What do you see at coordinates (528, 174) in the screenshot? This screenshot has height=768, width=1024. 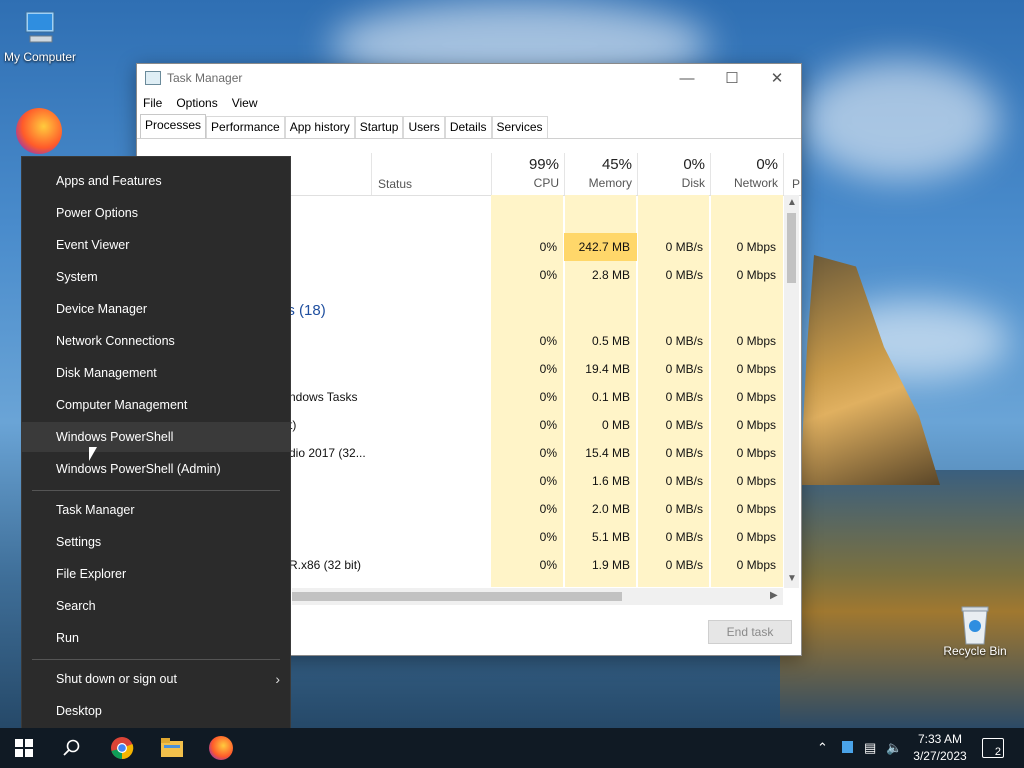 I see `header-cpu: 99% CPU` at bounding box center [528, 174].